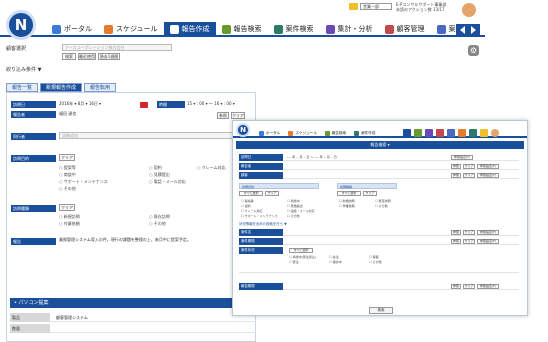  What do you see at coordinates (383, 201) in the screenshot?
I see `type-checkbox: ☐ 既存訪問` at bounding box center [383, 201].